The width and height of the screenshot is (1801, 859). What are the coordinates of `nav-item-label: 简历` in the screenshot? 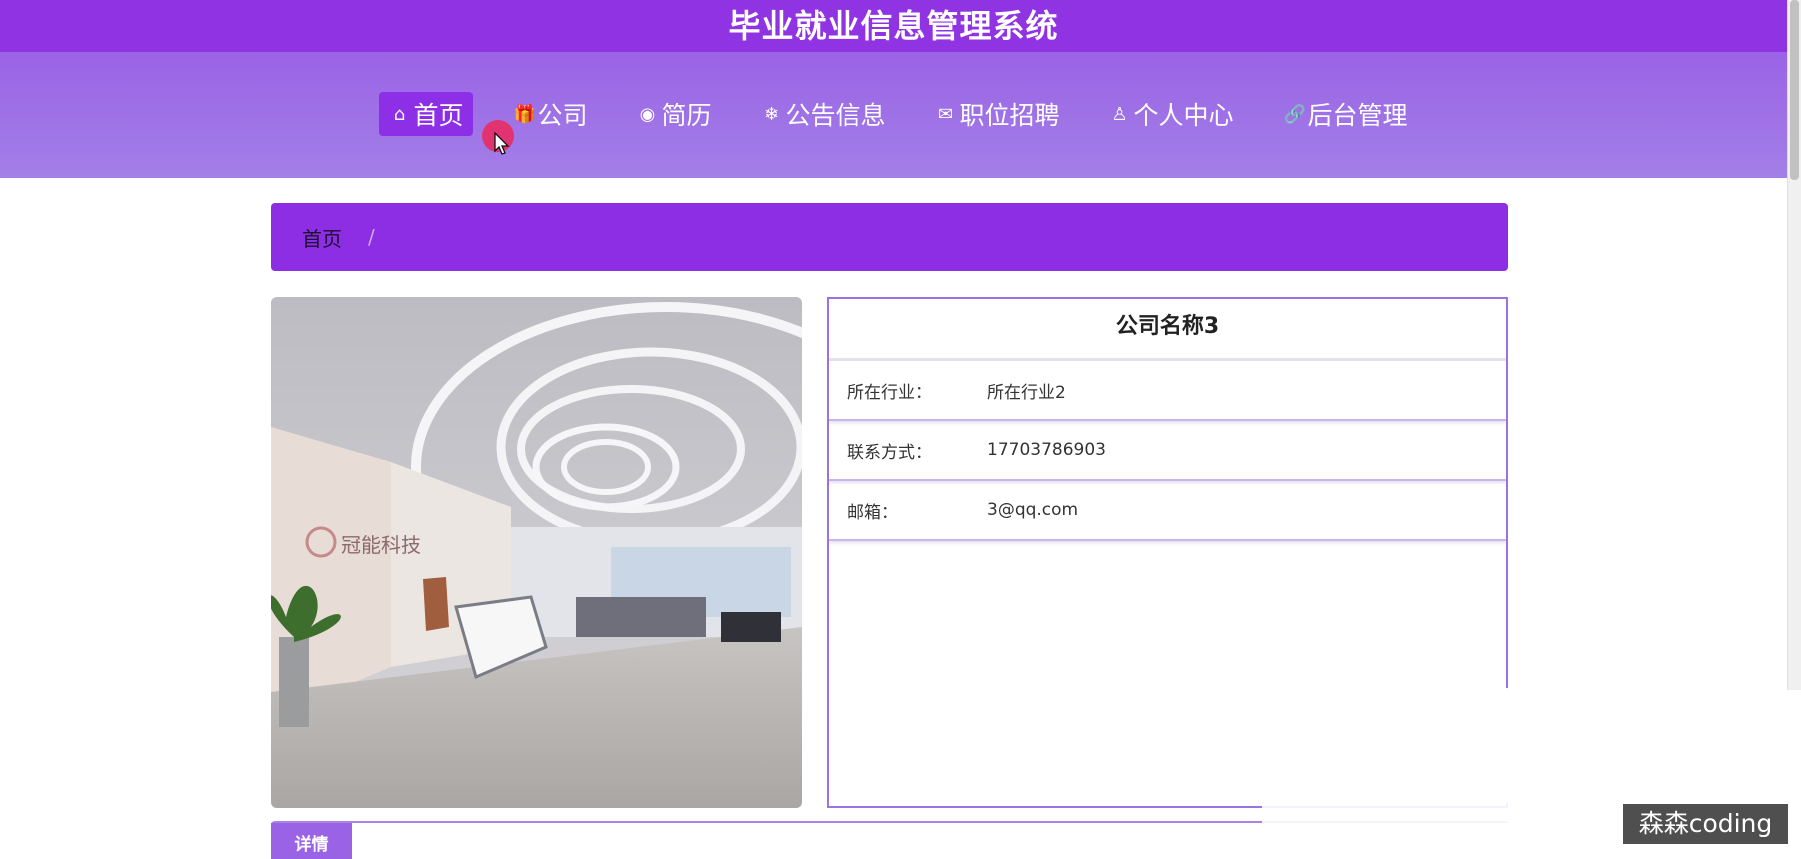 It's located at (686, 115).